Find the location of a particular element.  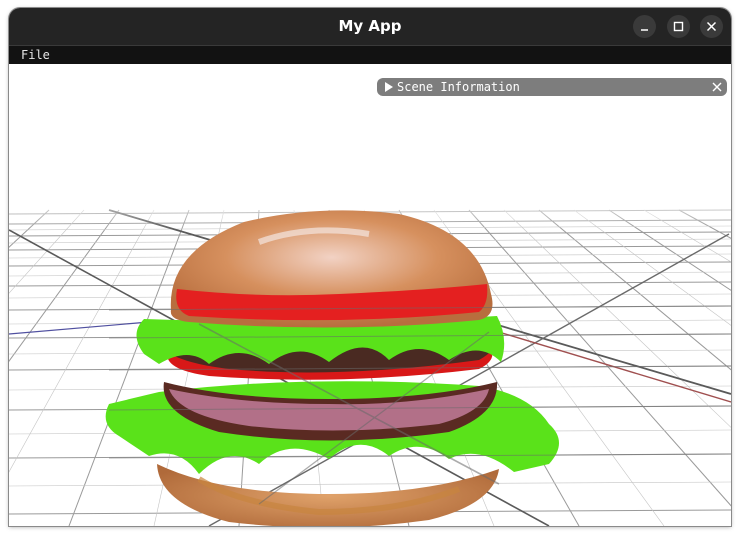

minimize-button is located at coordinates (644, 26).